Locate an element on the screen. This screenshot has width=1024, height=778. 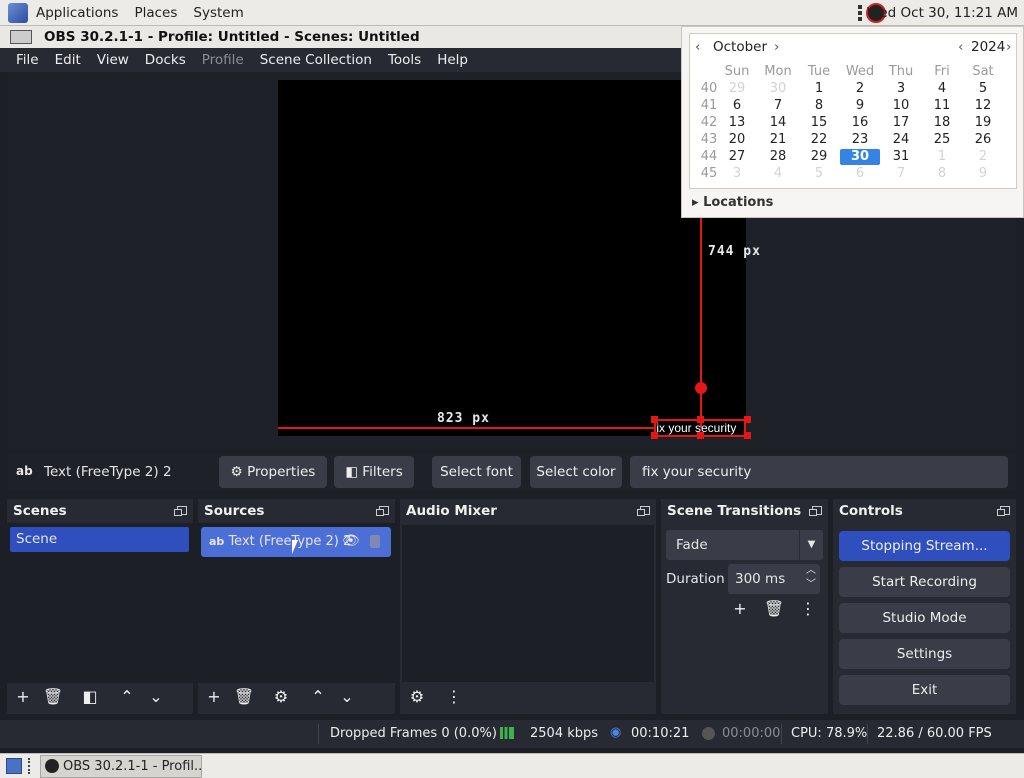
calendar-day: 24 is located at coordinates (901, 139).